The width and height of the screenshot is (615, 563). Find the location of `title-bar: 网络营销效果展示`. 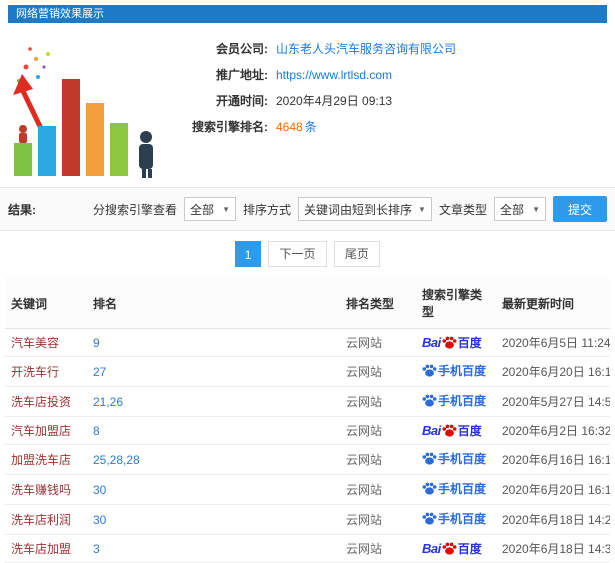

title-bar: 网络营销效果展示 is located at coordinates (307, 14).